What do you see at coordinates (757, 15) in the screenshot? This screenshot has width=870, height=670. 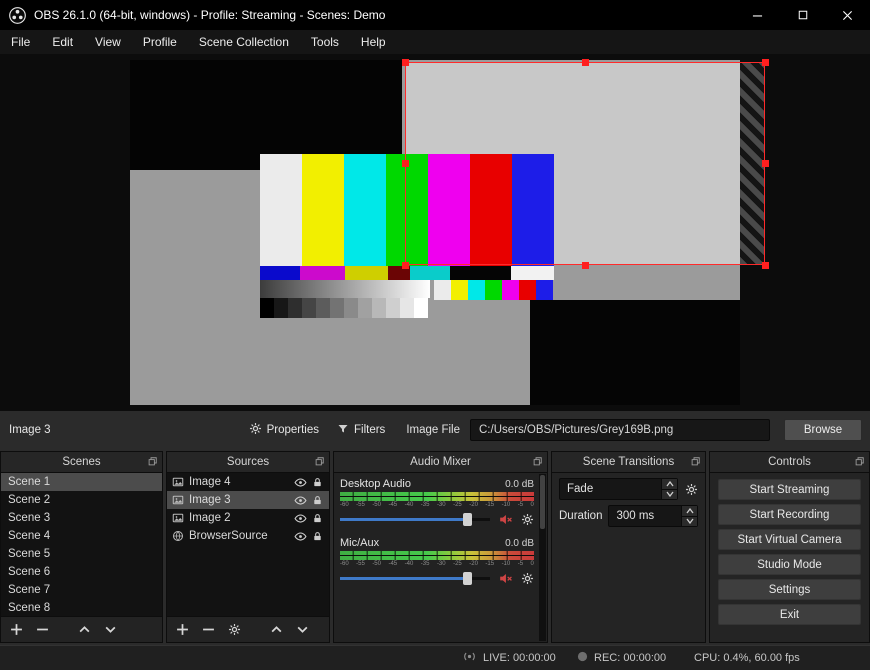 I see `minimize-button` at bounding box center [757, 15].